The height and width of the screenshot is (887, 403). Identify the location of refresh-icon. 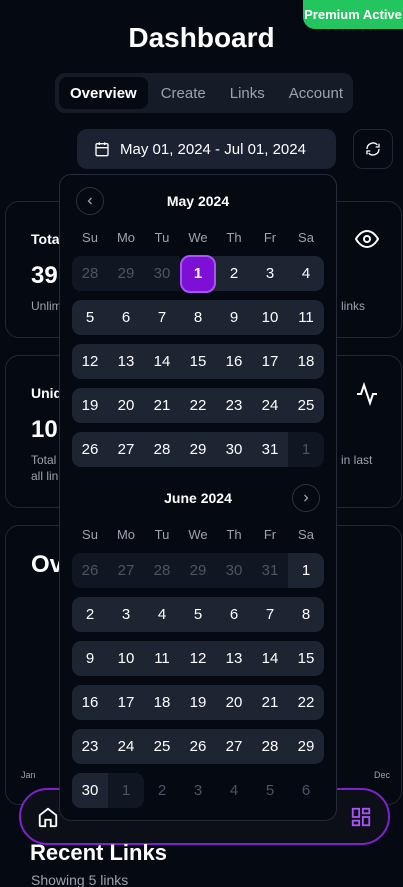
(373, 149).